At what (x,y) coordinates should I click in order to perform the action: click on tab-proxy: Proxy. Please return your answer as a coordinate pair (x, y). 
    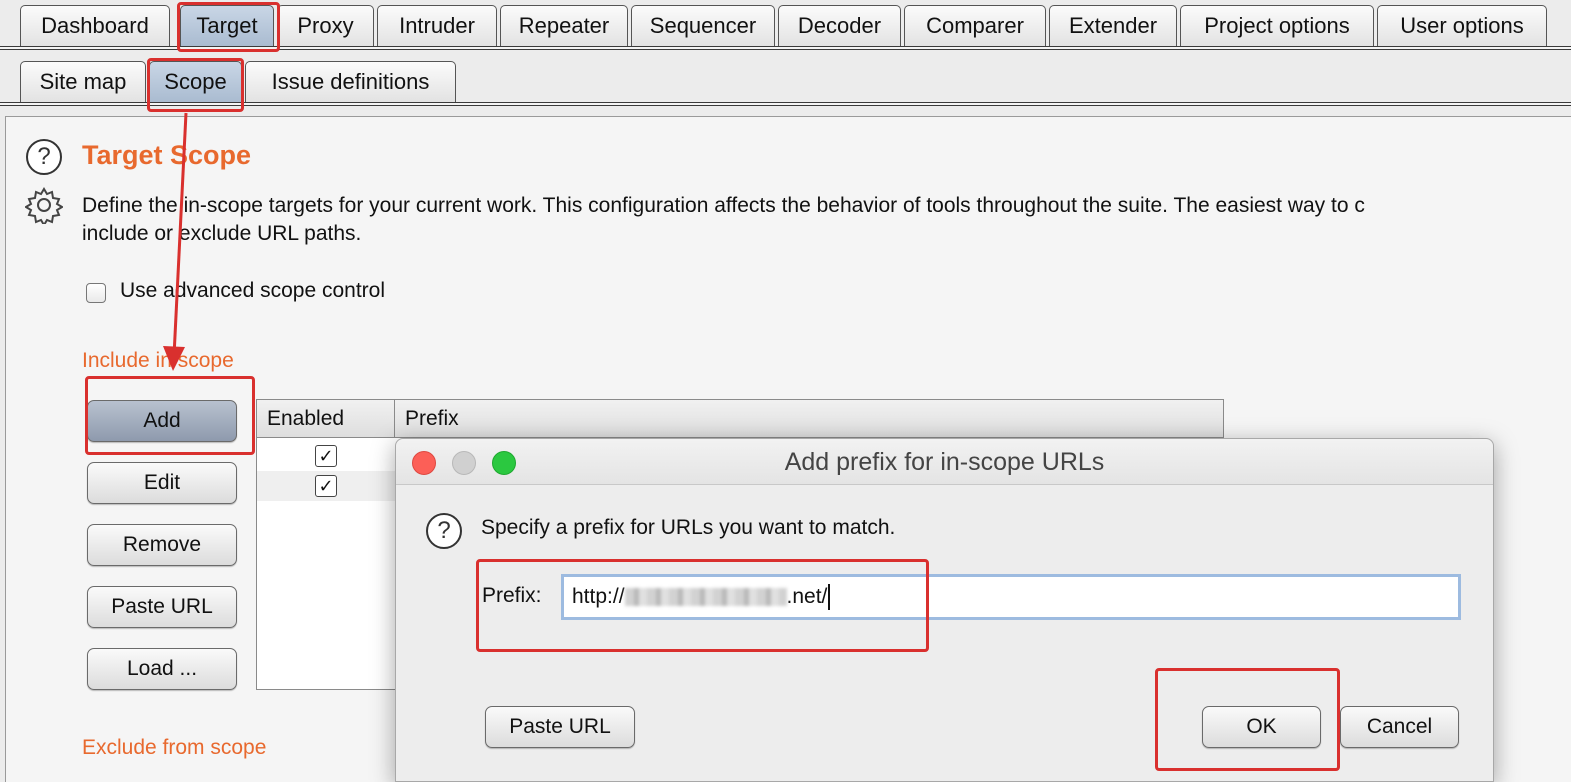
    Looking at the image, I should click on (325, 26).